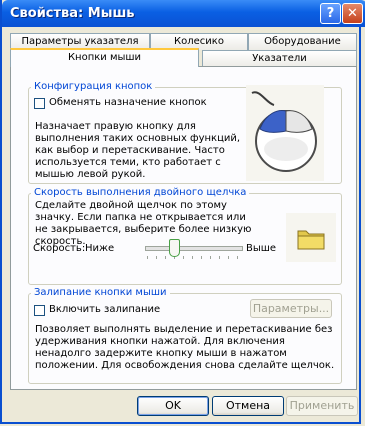 The image size is (365, 426). Describe the element at coordinates (100, 292) in the screenshot. I see `click-lock-legend: Залипание кнопки мыши` at that location.